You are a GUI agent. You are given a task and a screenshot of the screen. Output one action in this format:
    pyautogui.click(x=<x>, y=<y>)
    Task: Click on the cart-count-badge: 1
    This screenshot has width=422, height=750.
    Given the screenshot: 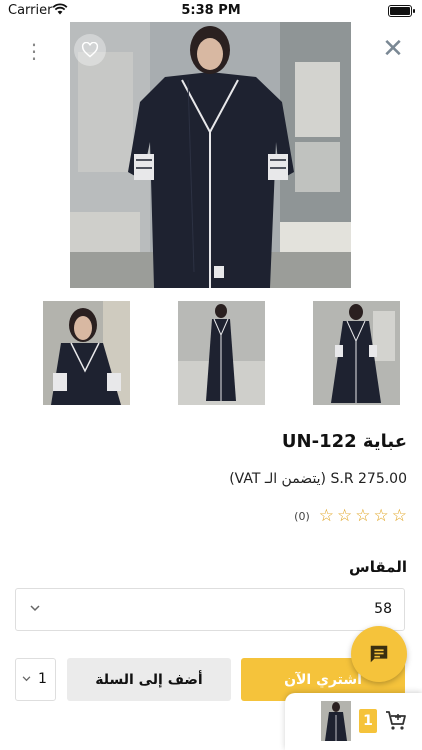 What is the action you would take?
    pyautogui.click(x=368, y=721)
    